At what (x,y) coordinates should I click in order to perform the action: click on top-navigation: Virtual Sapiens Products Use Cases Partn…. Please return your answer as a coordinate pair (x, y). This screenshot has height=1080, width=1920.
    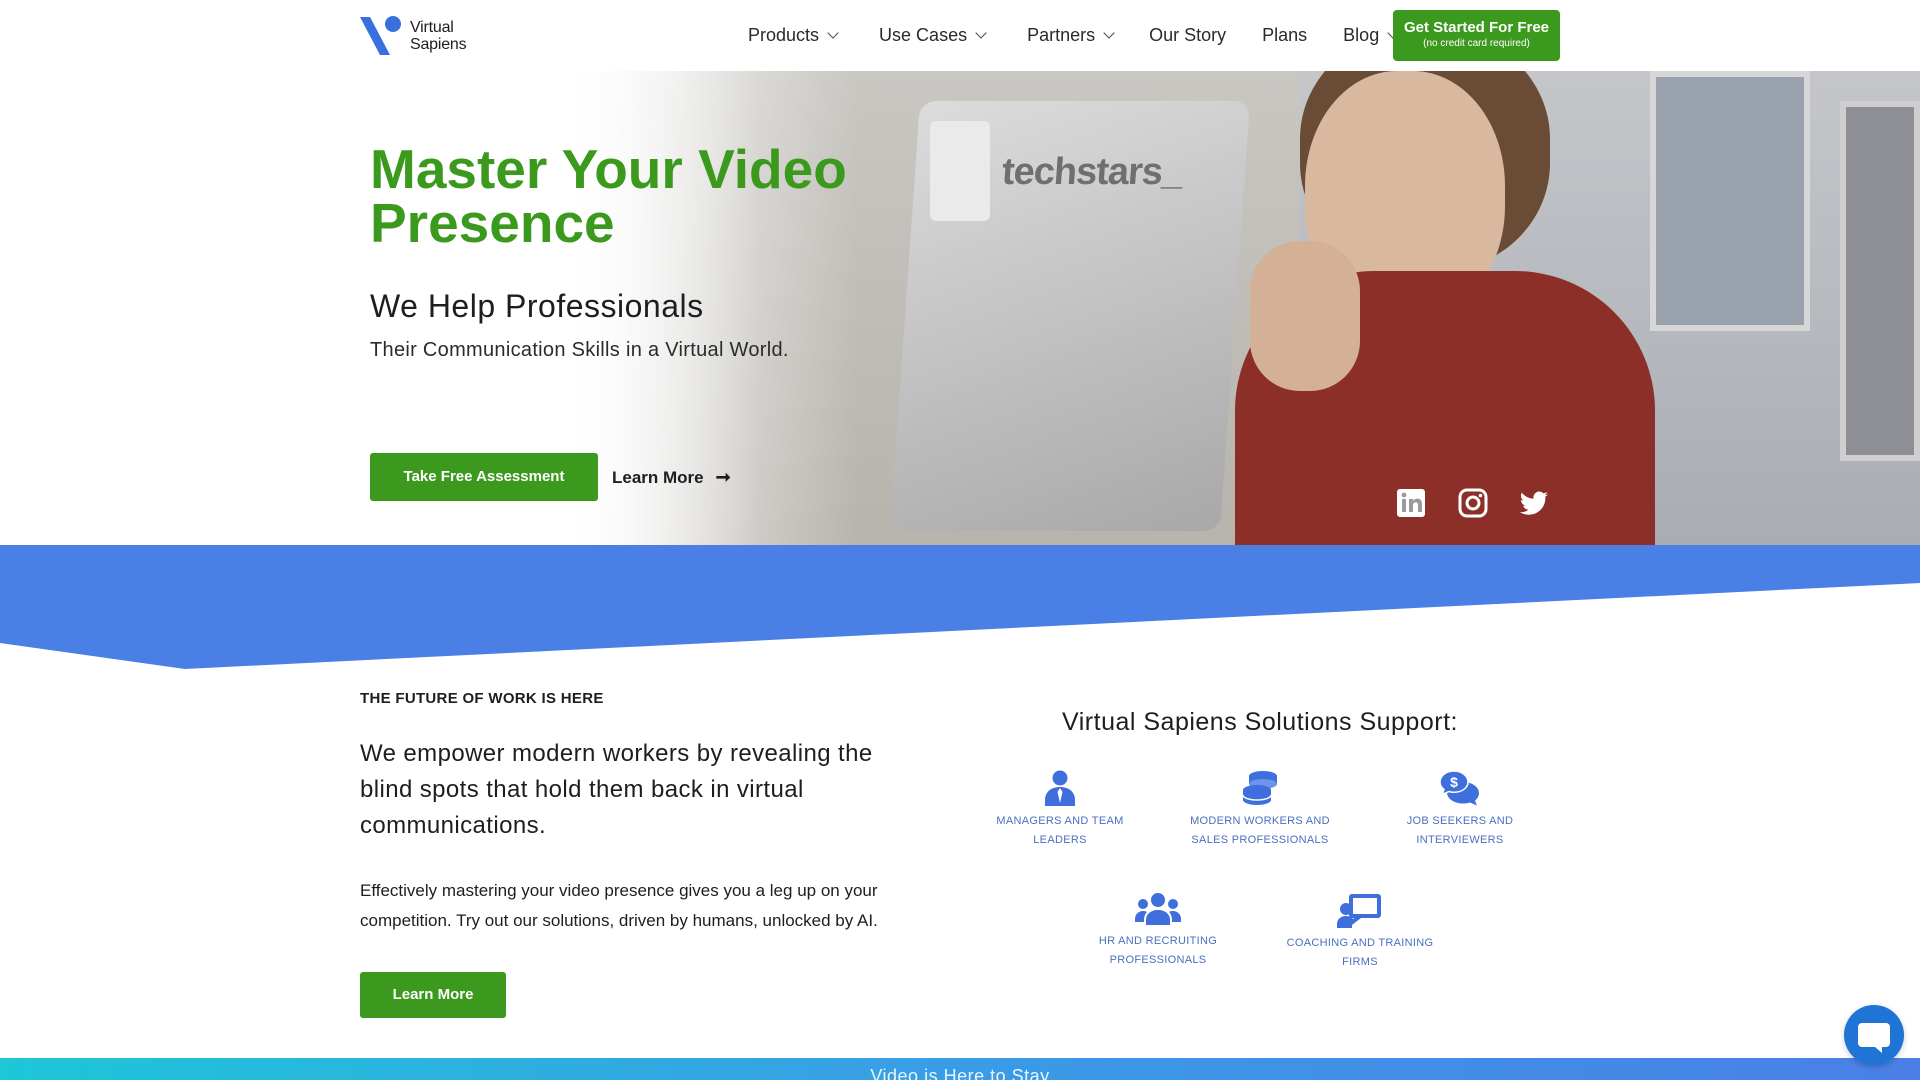
    Looking at the image, I should click on (960, 35).